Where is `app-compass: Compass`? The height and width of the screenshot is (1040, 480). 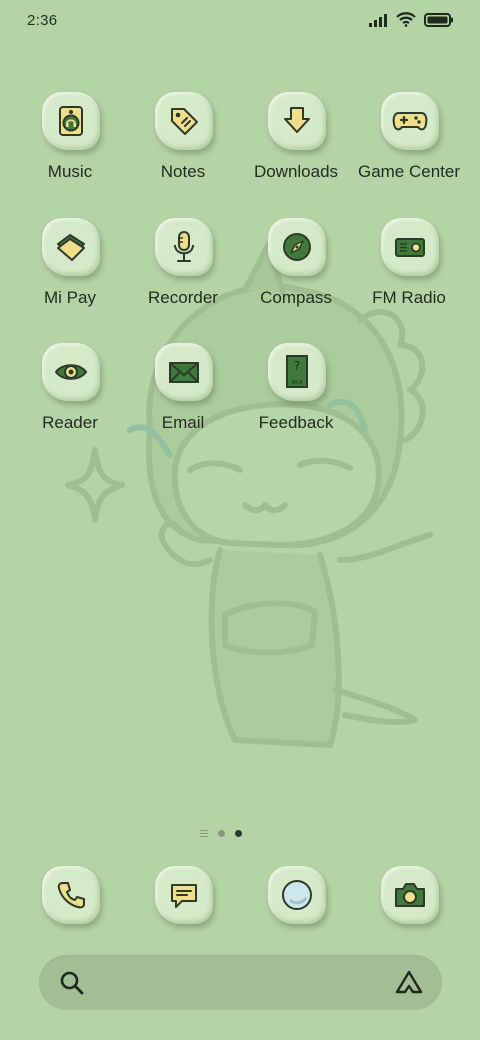 app-compass: Compass is located at coordinates (296, 278).